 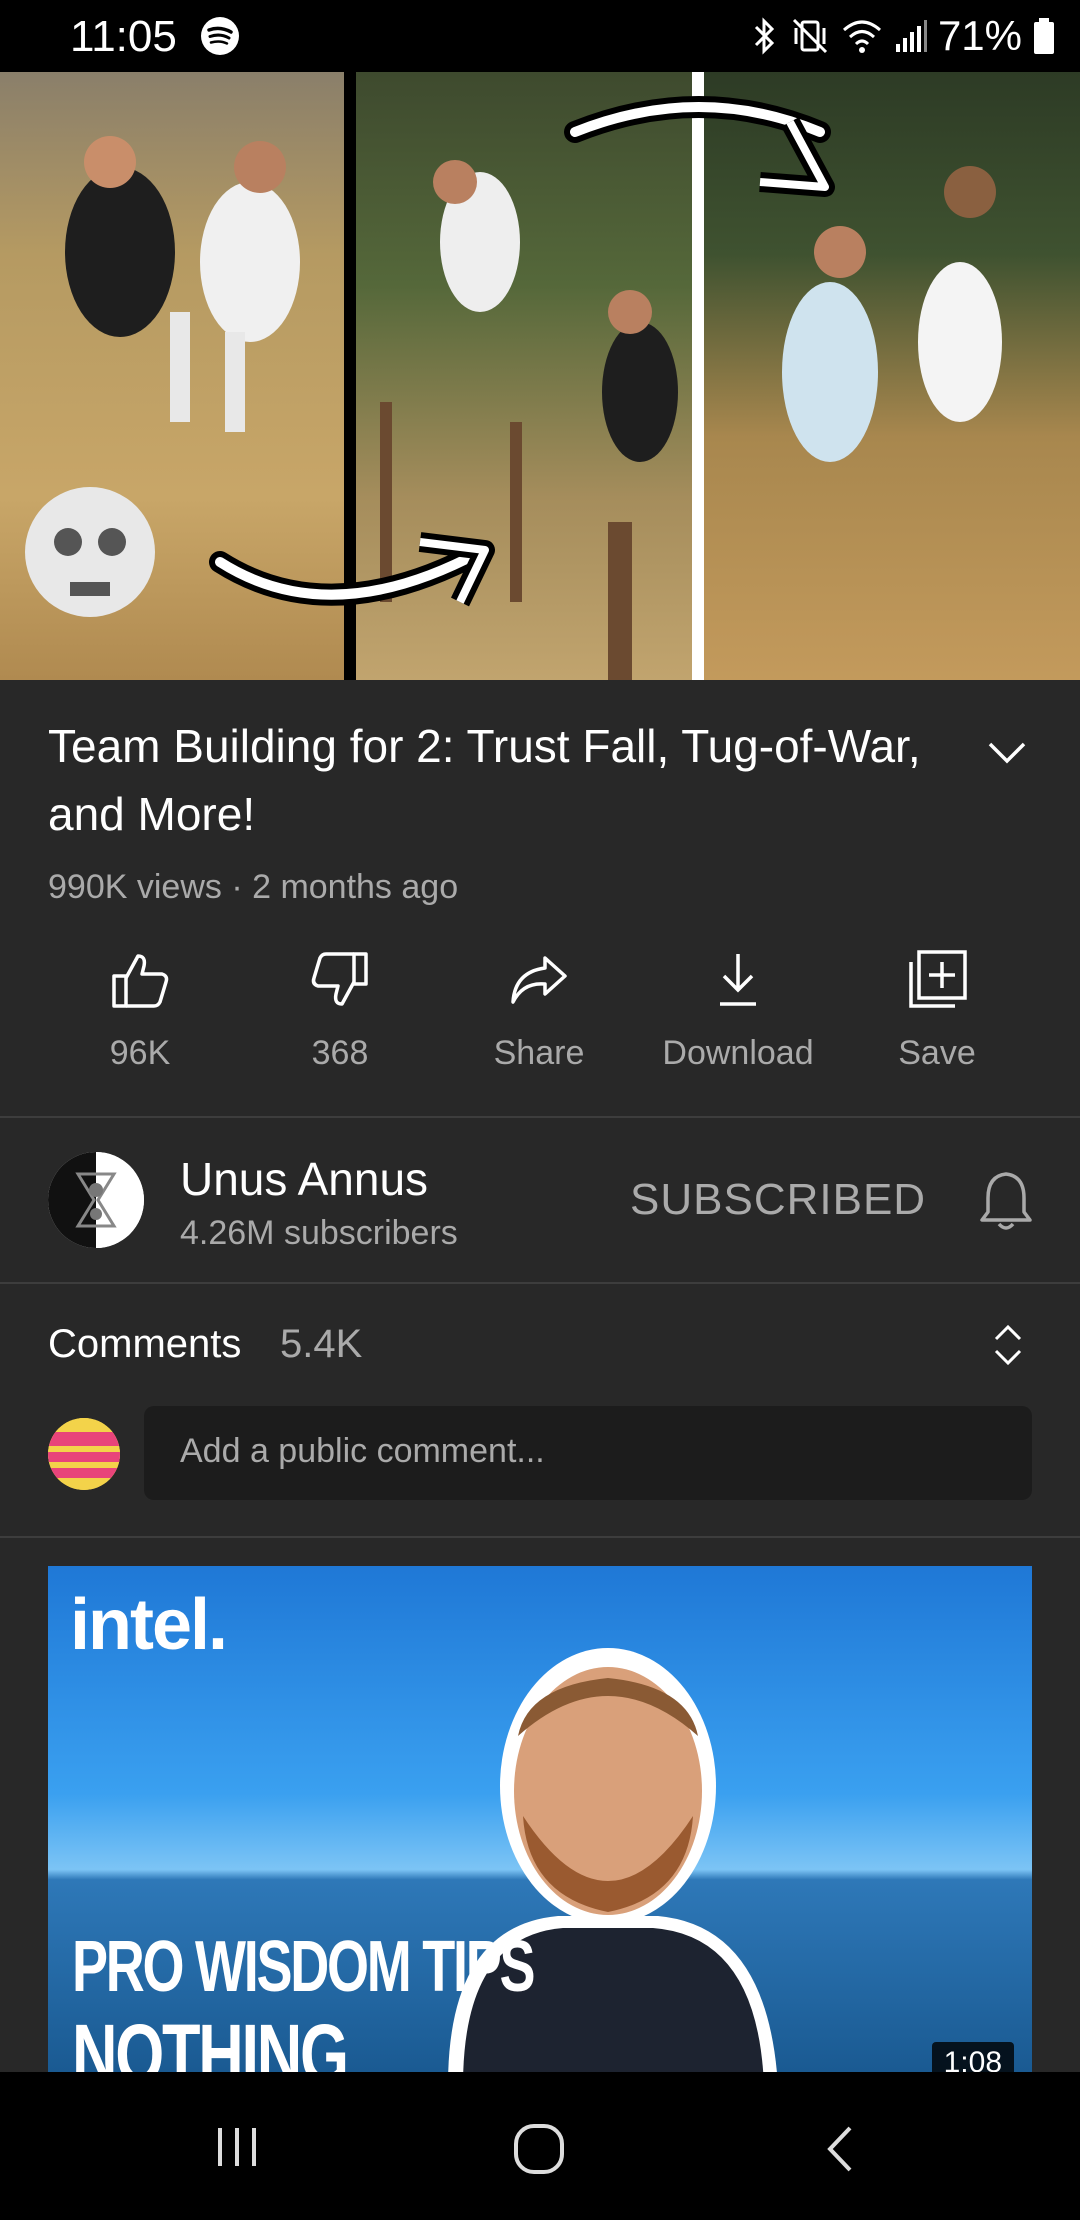 What do you see at coordinates (253, 887) in the screenshot?
I see `video-meta: 990K views · 2 months ago` at bounding box center [253, 887].